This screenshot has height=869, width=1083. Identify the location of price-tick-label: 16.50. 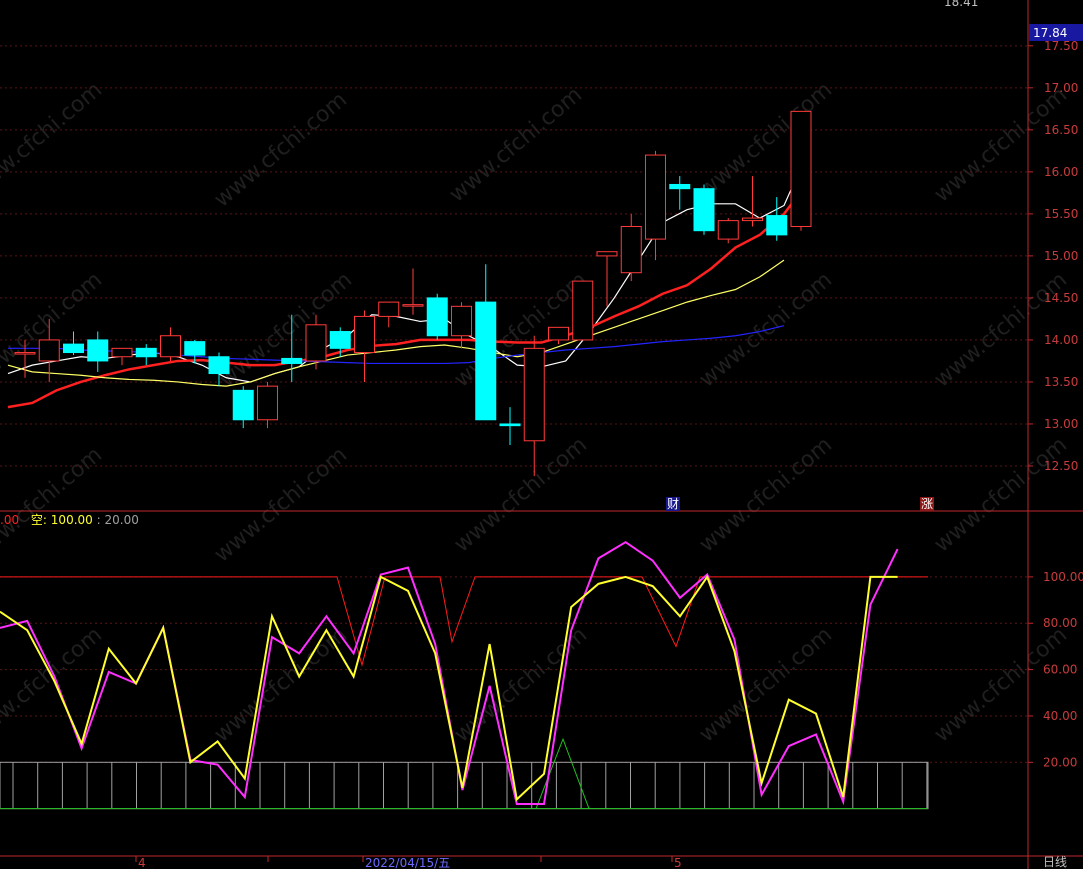
(1061, 130).